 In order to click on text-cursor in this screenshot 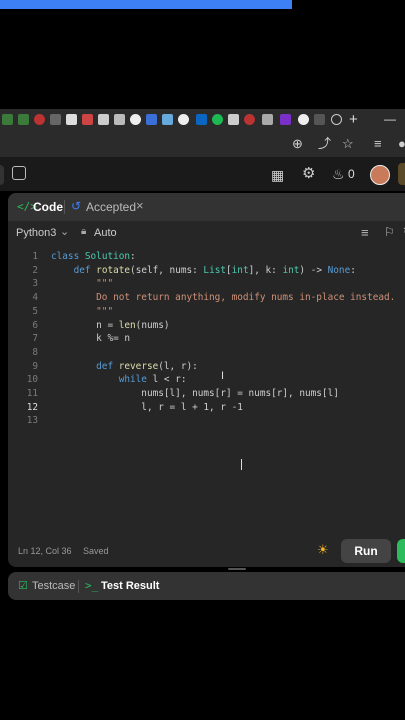, I will do `click(241, 464)`.